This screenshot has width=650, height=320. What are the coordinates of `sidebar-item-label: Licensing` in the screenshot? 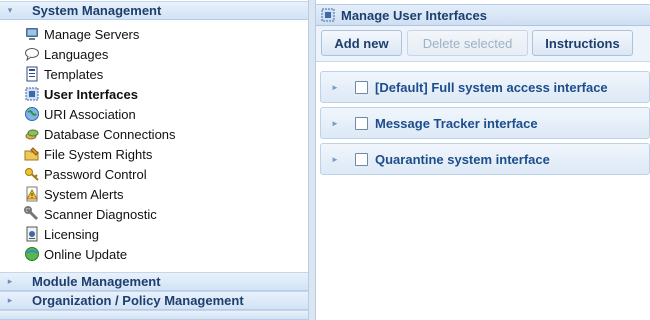 It's located at (71, 234).